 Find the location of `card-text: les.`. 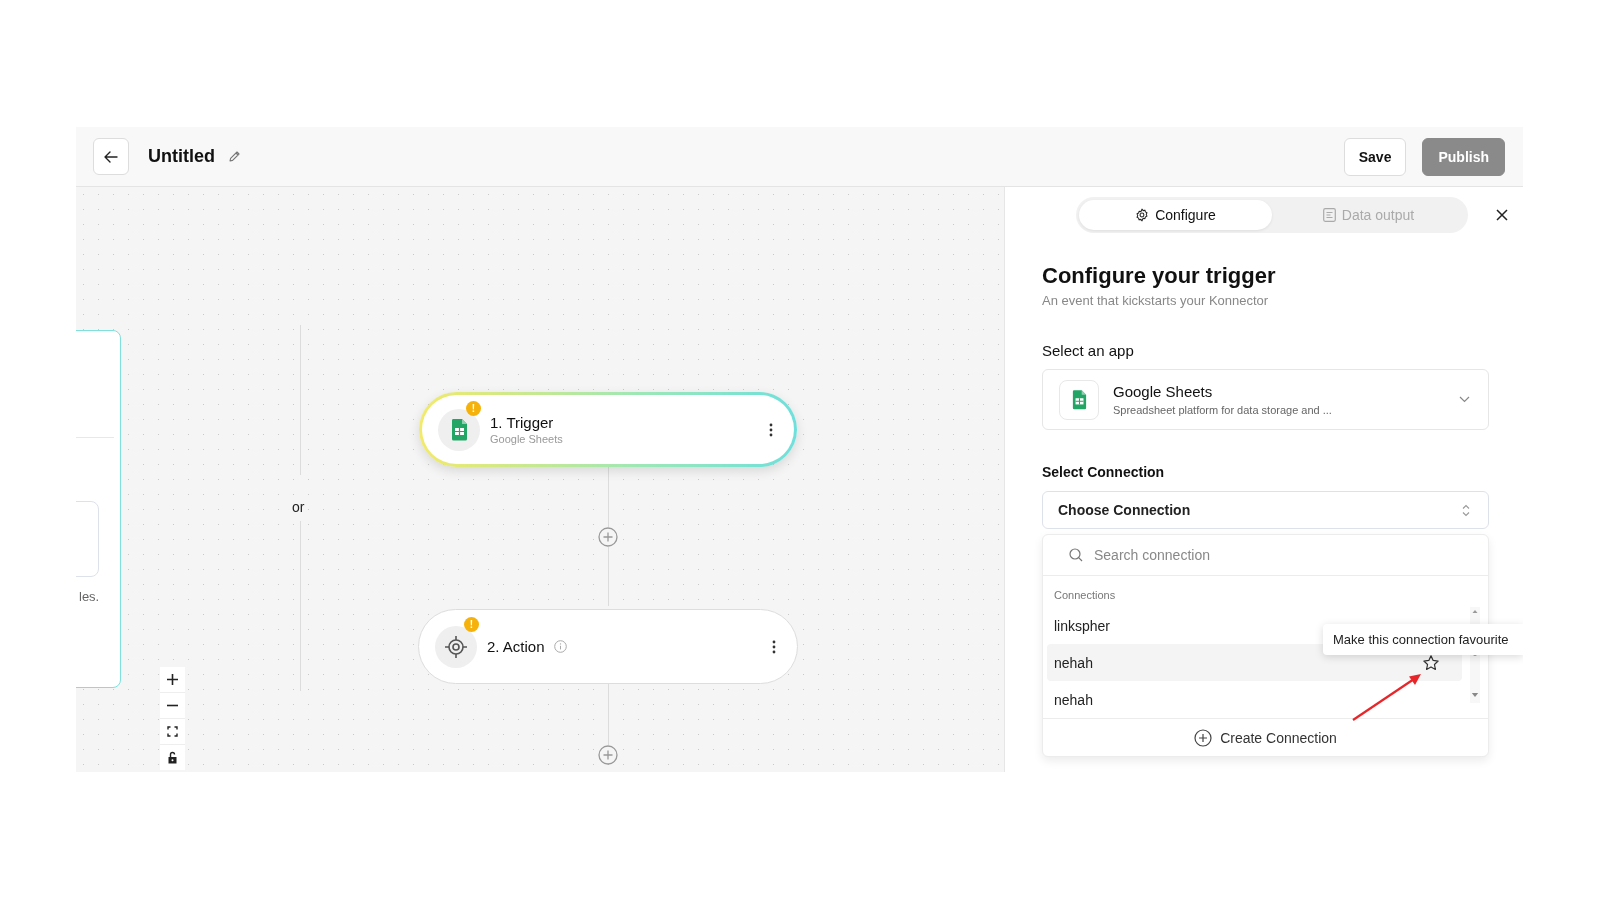

card-text: les. is located at coordinates (89, 596).